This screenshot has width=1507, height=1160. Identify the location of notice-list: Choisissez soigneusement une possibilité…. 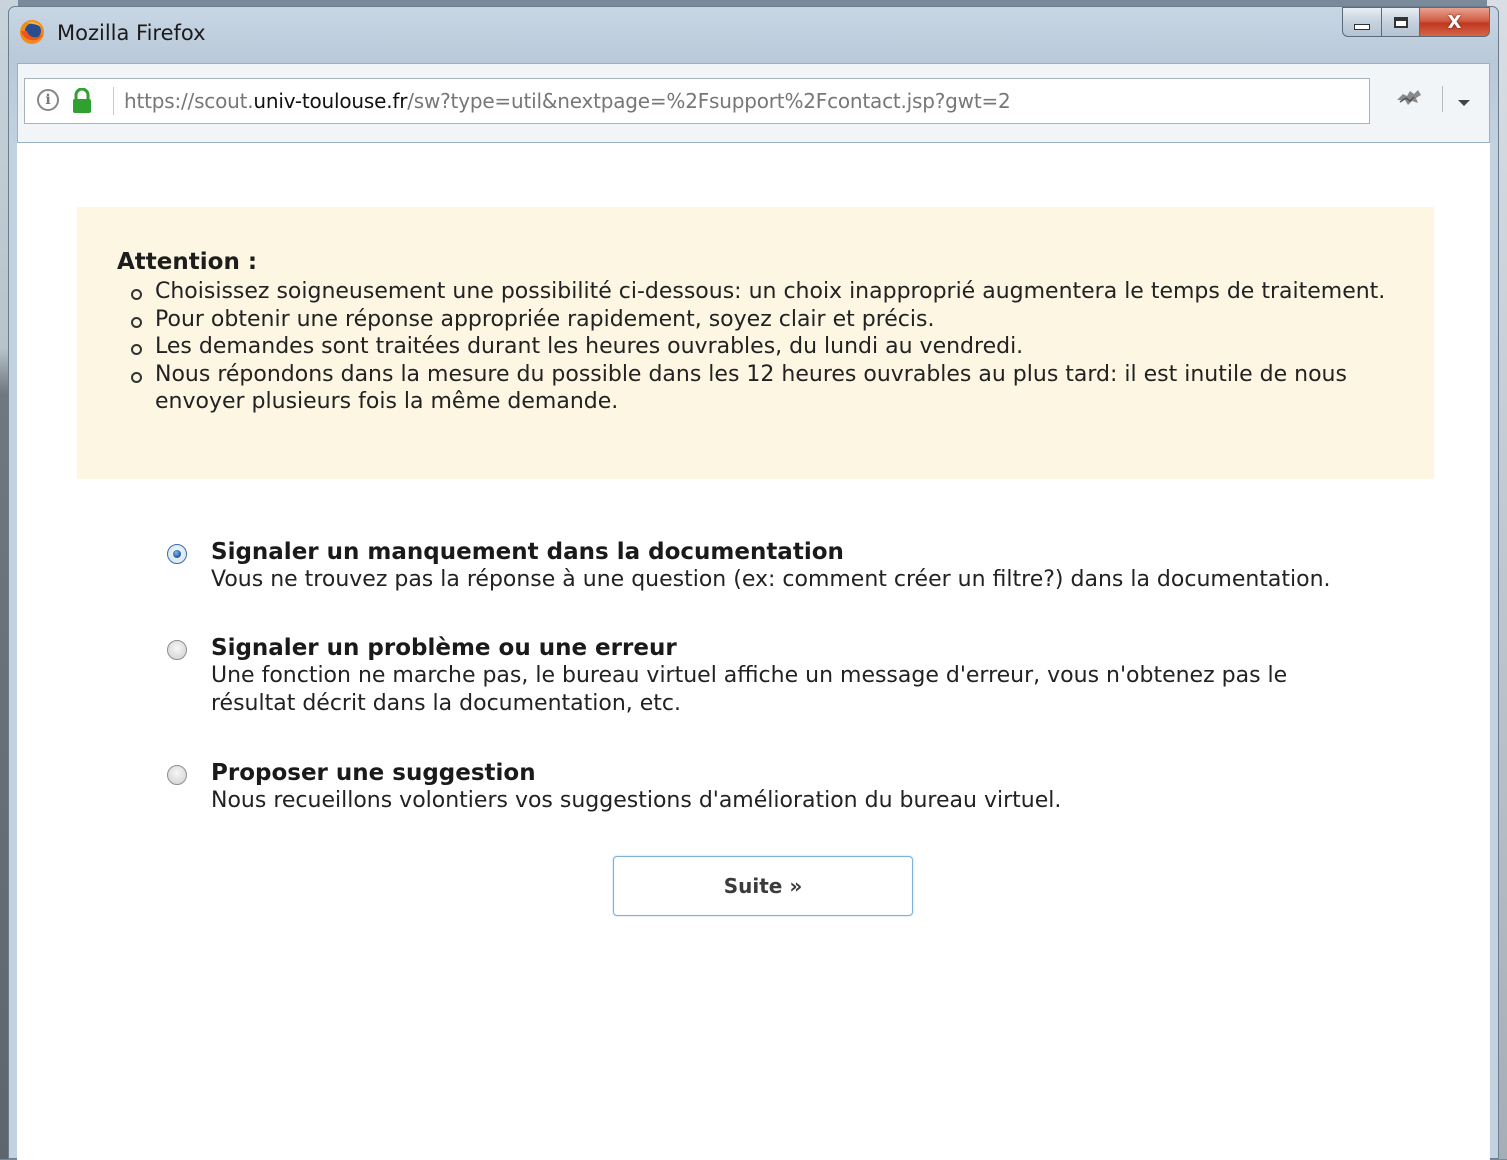
(775, 347).